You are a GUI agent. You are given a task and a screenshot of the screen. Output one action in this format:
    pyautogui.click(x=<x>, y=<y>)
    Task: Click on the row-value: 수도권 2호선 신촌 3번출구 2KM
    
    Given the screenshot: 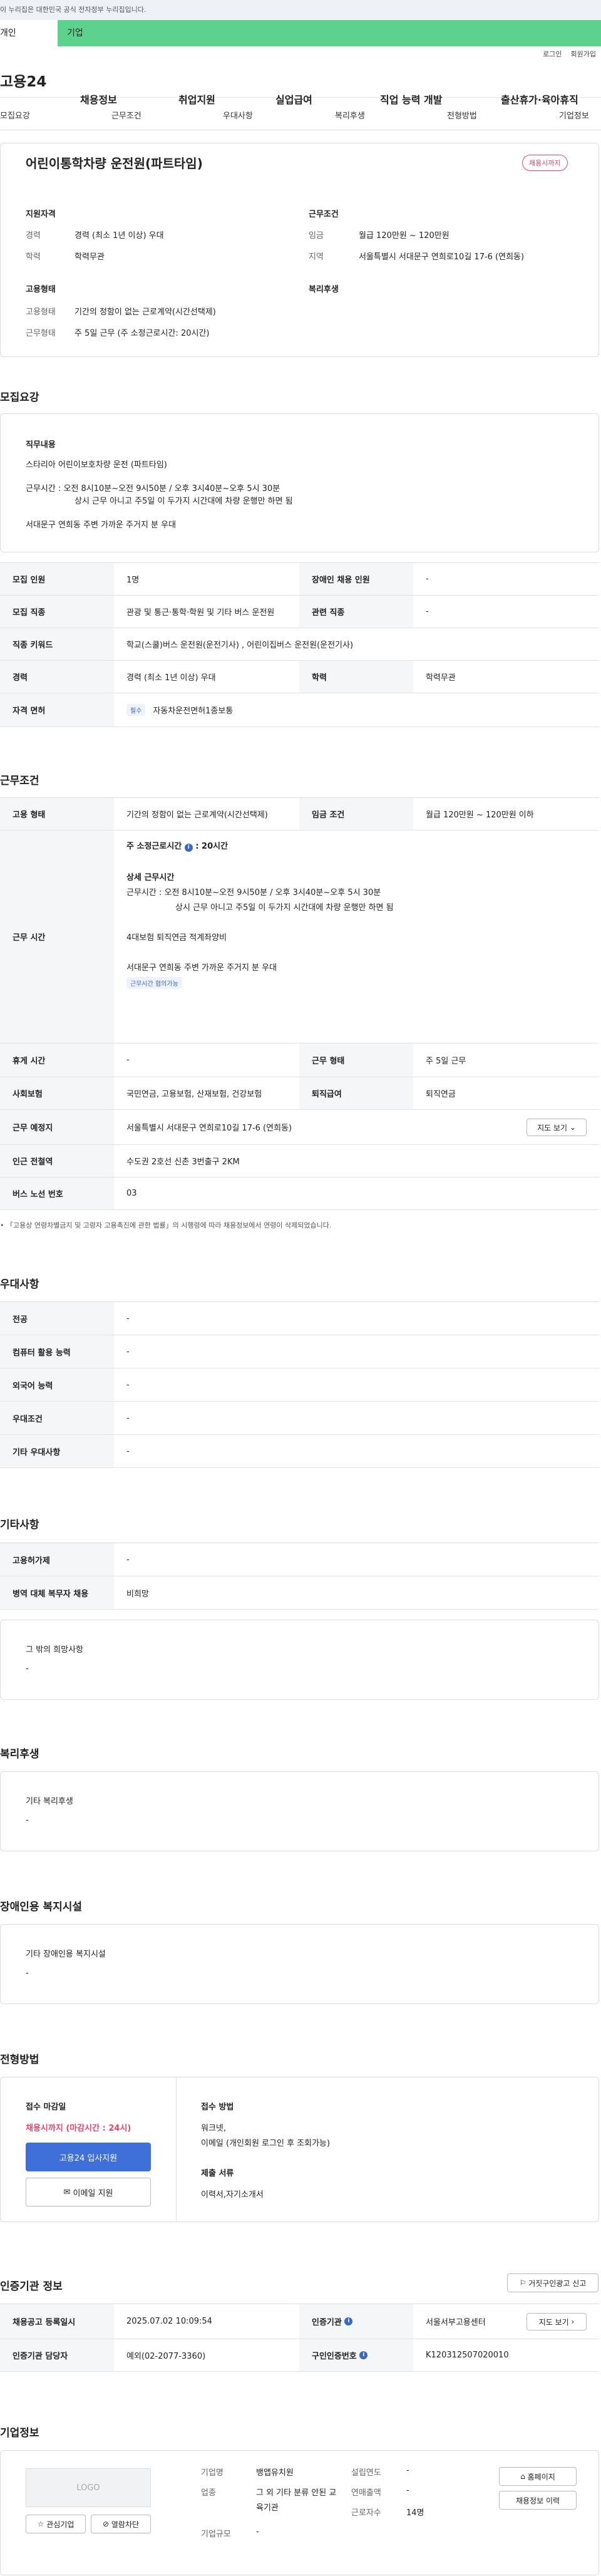 What is the action you would take?
    pyautogui.click(x=183, y=1162)
    